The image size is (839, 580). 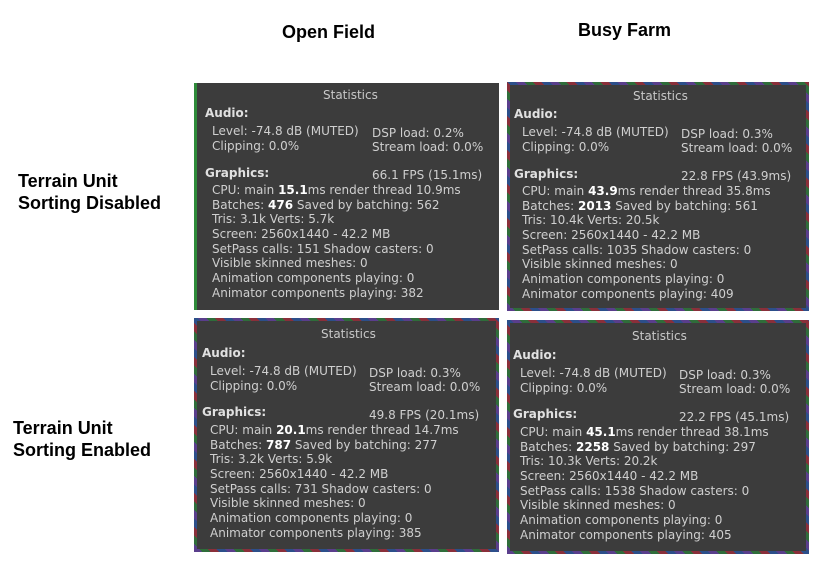 I want to click on batches-value: 787, so click(x=279, y=445).